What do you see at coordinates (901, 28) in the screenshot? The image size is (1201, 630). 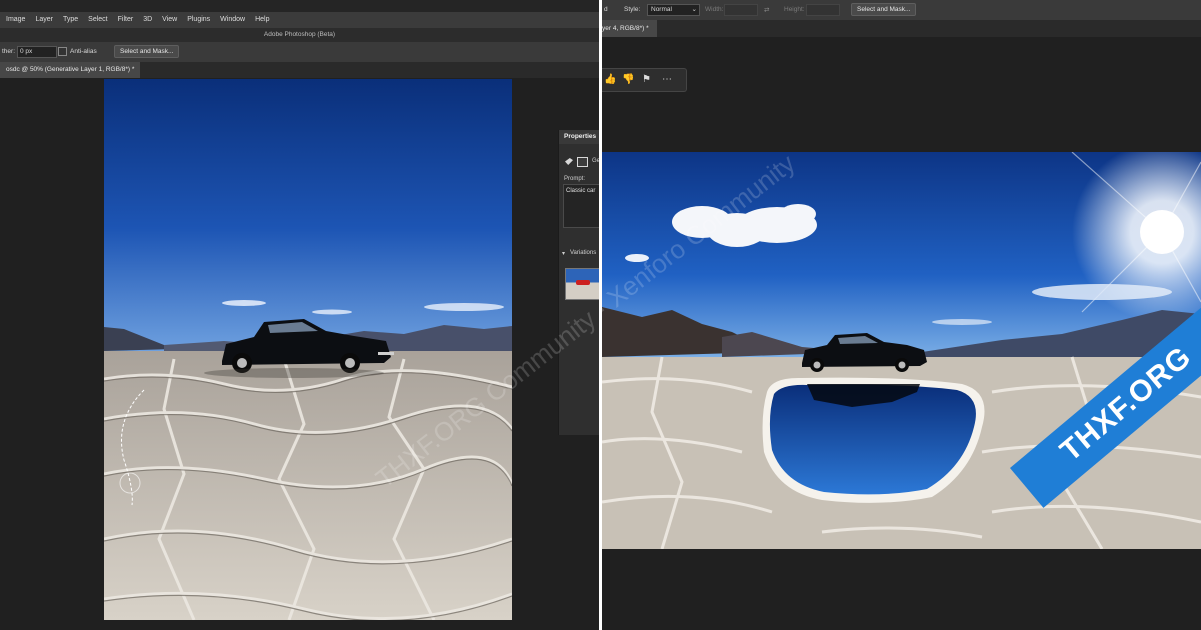 I see `document-tab-bar-right: yer 4, RGB/8*) *` at bounding box center [901, 28].